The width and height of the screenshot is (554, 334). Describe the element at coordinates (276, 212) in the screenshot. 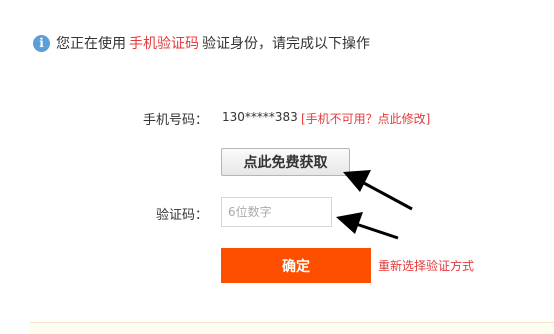

I see `code-input` at that location.